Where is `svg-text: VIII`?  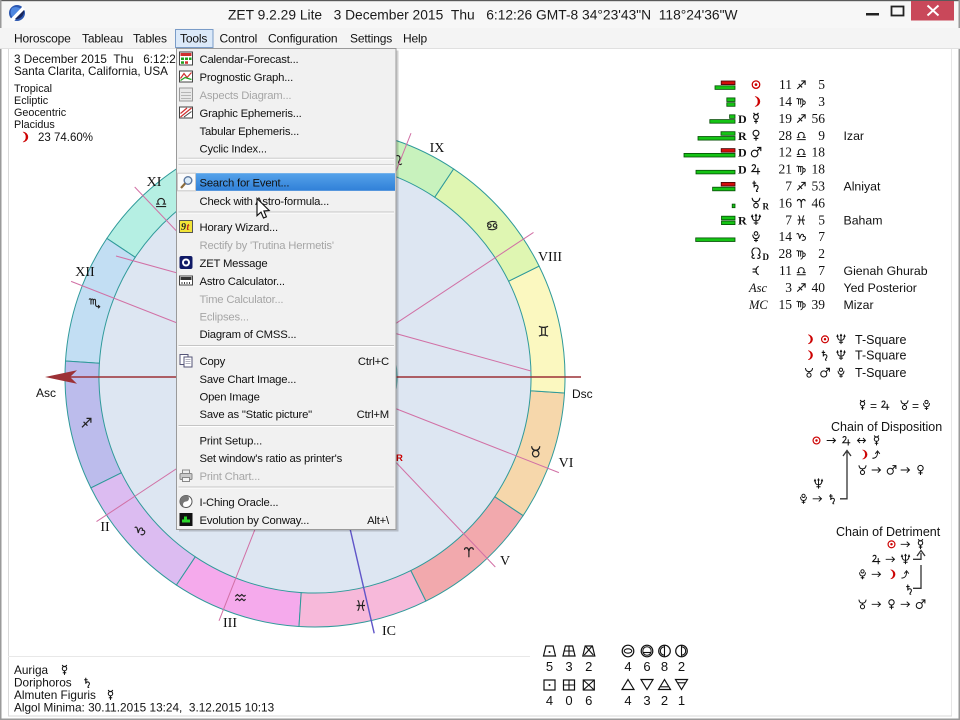
svg-text: VIII is located at coordinates (550, 257).